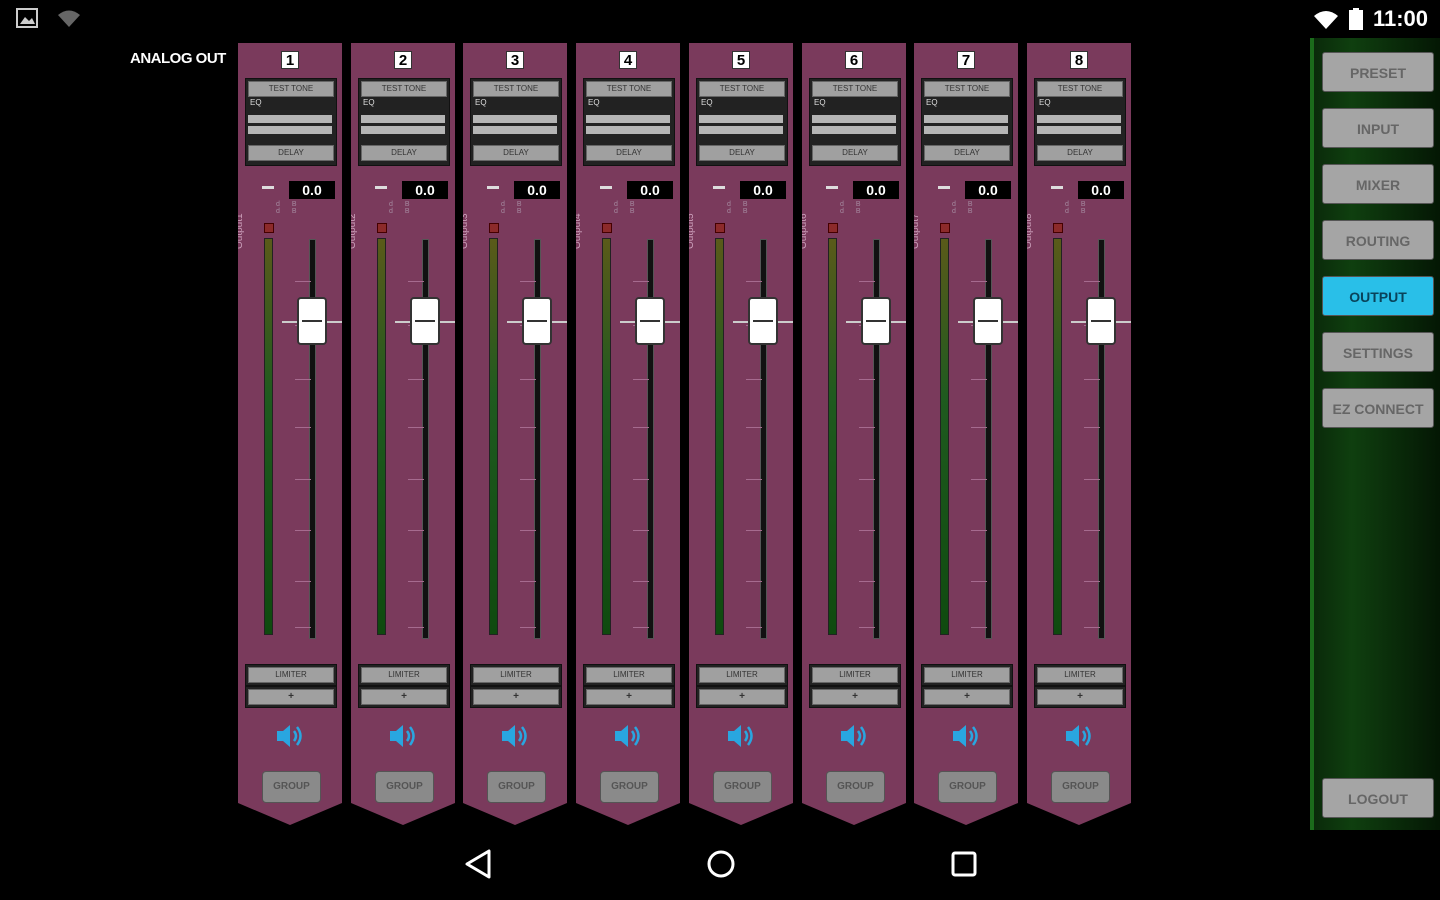 This screenshot has height=900, width=1440. I want to click on recents-icon, so click(964, 864).